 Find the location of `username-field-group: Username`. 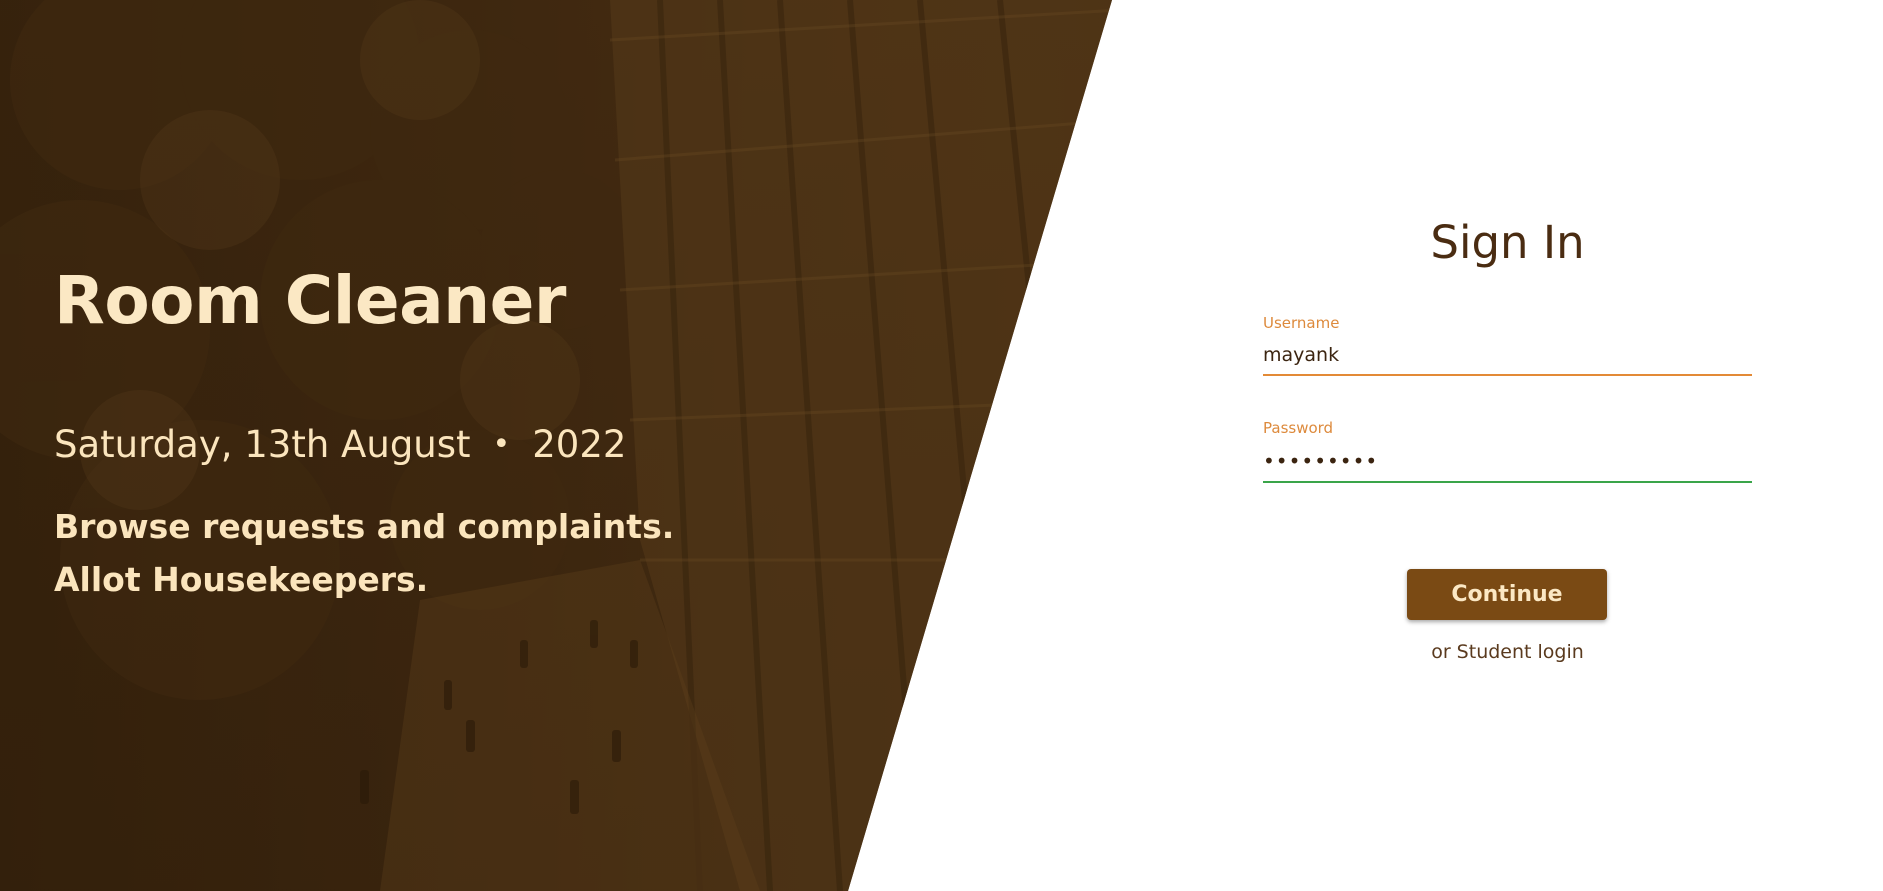

username-field-group: Username is located at coordinates (1507, 345).